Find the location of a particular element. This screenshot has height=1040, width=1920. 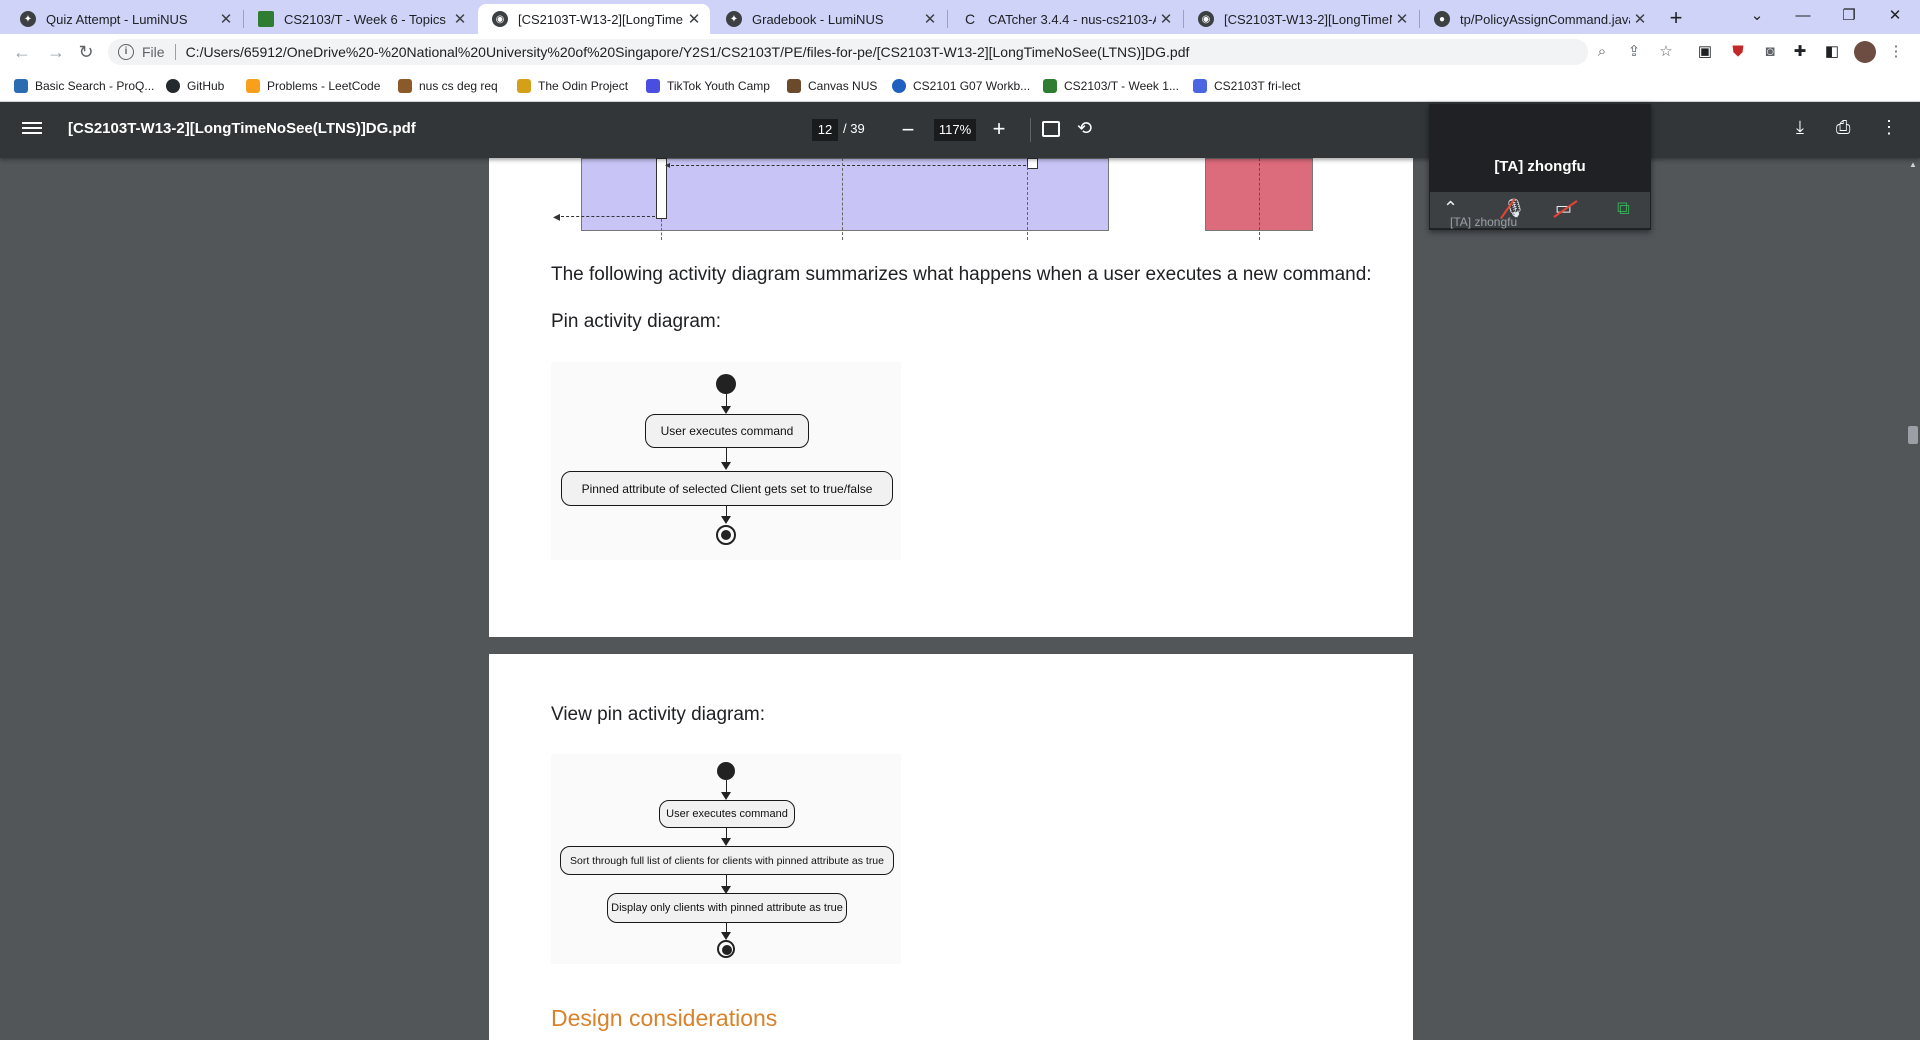

tab-dg-pdf-2: ◉ [CS2103T-W13-2][LongTimeNo ✕ is located at coordinates (1301, 19).